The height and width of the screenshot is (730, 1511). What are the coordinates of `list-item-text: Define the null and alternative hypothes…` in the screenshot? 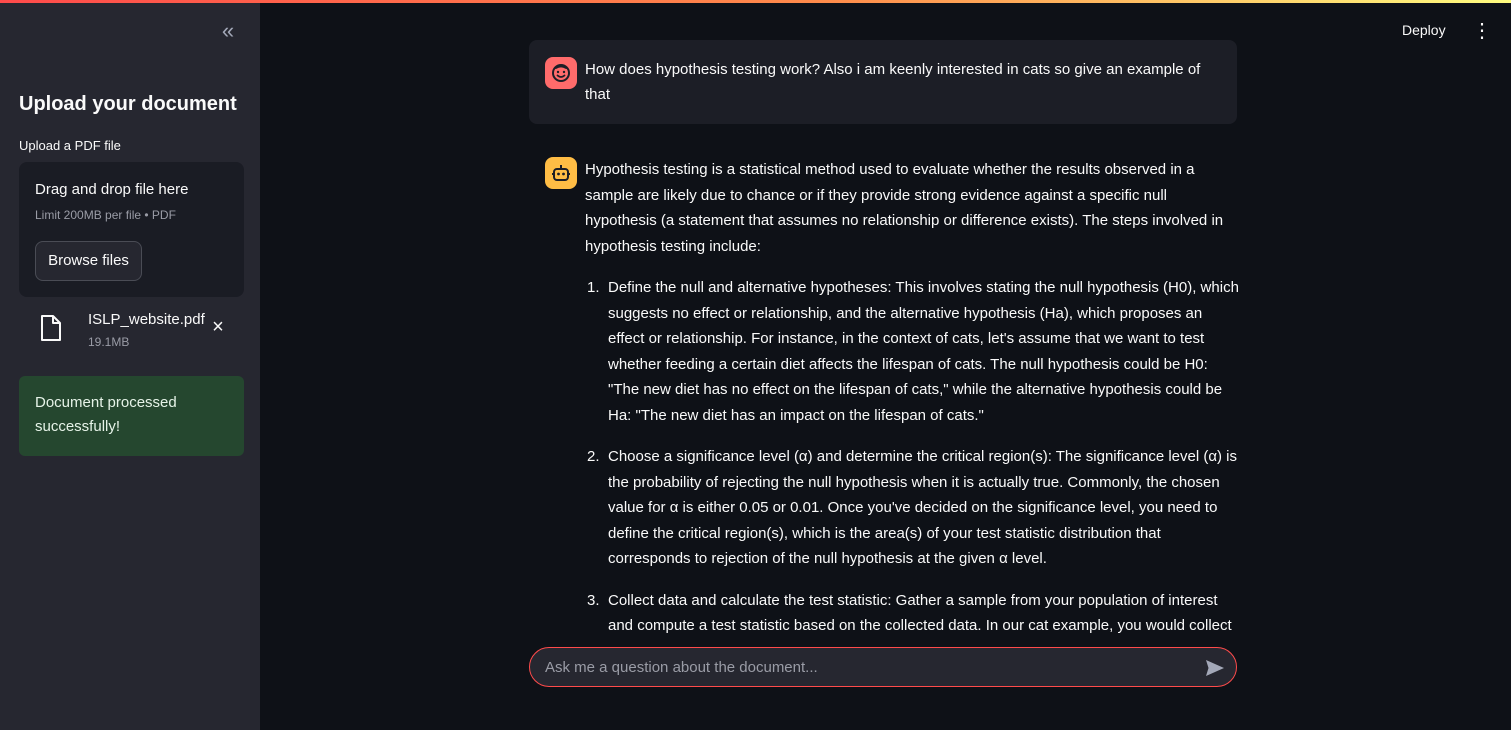 It's located at (923, 351).